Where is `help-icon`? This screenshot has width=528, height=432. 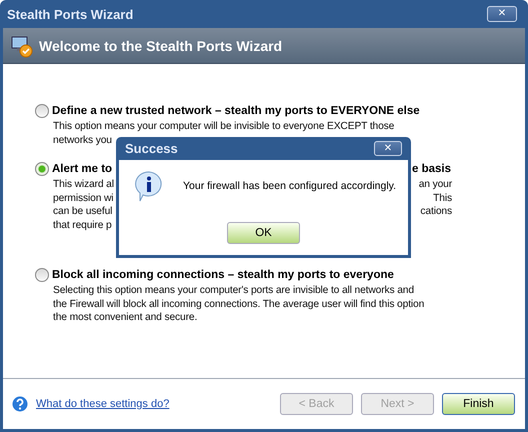 help-icon is located at coordinates (20, 404).